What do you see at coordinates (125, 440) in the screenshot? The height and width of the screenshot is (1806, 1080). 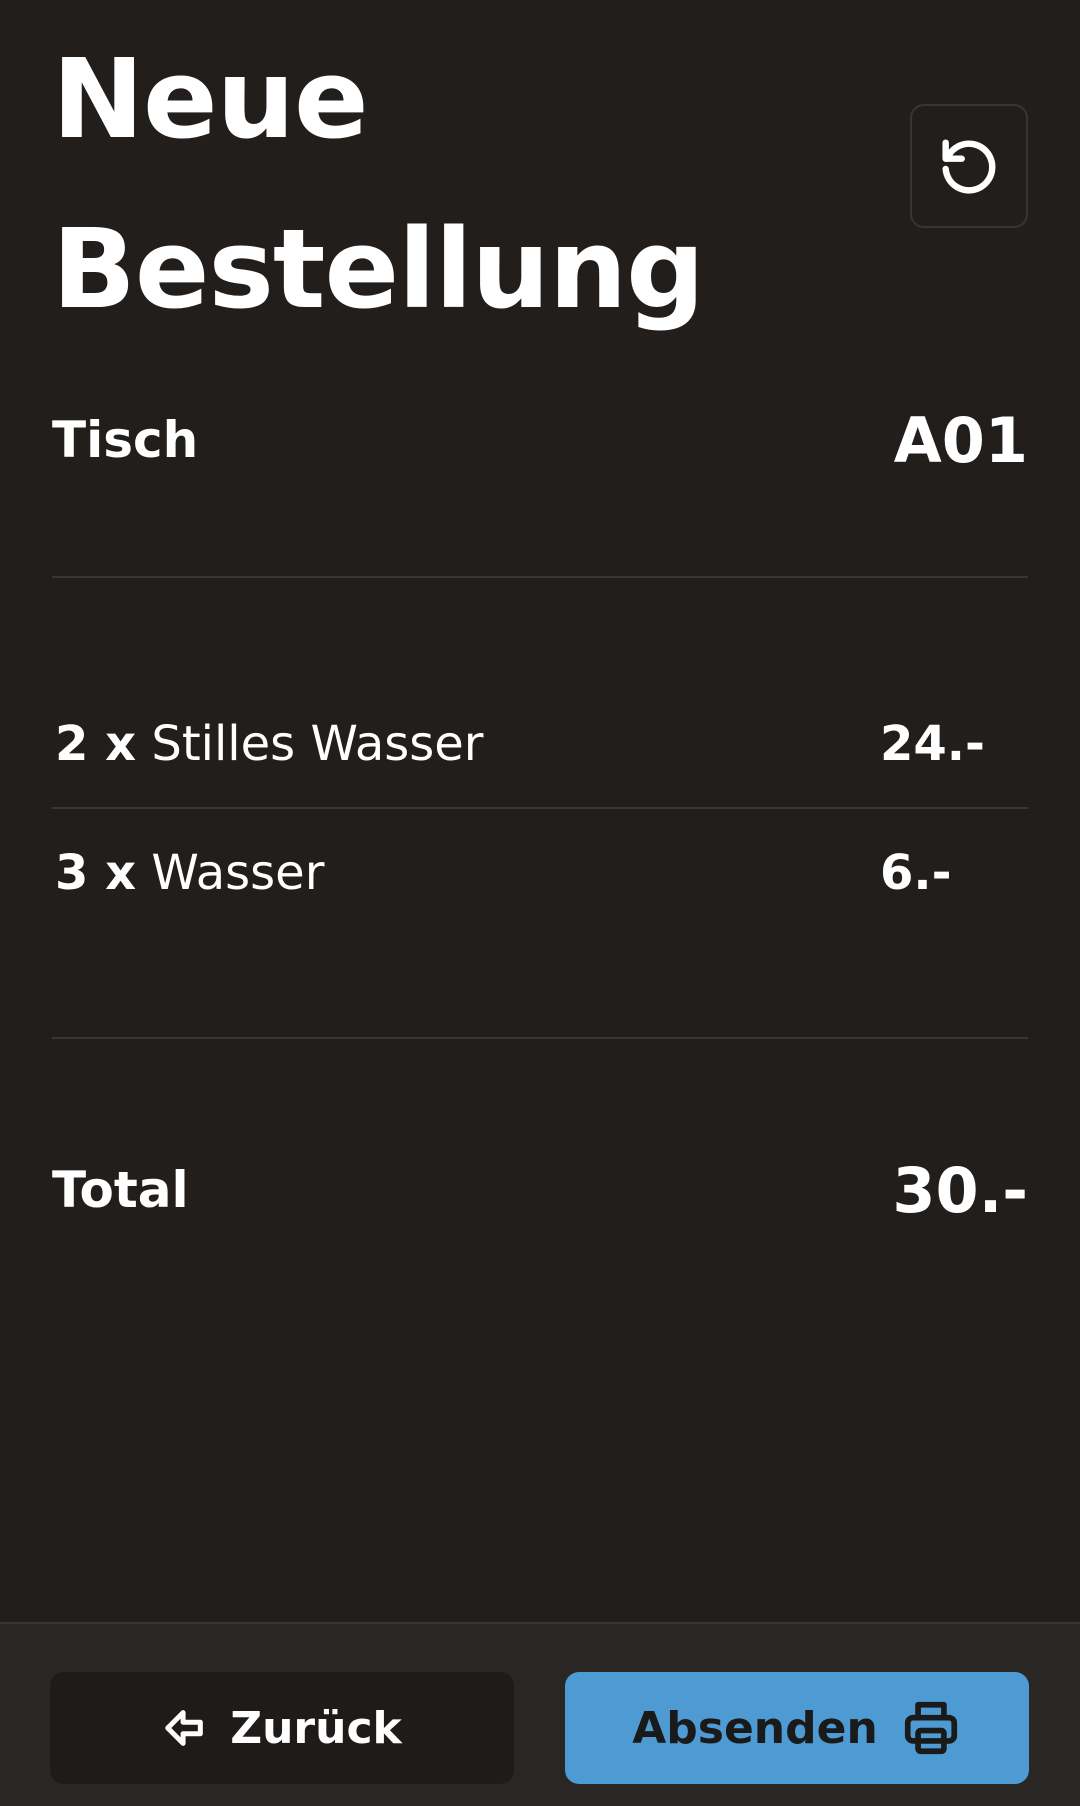 I see `table-label: Tisch` at bounding box center [125, 440].